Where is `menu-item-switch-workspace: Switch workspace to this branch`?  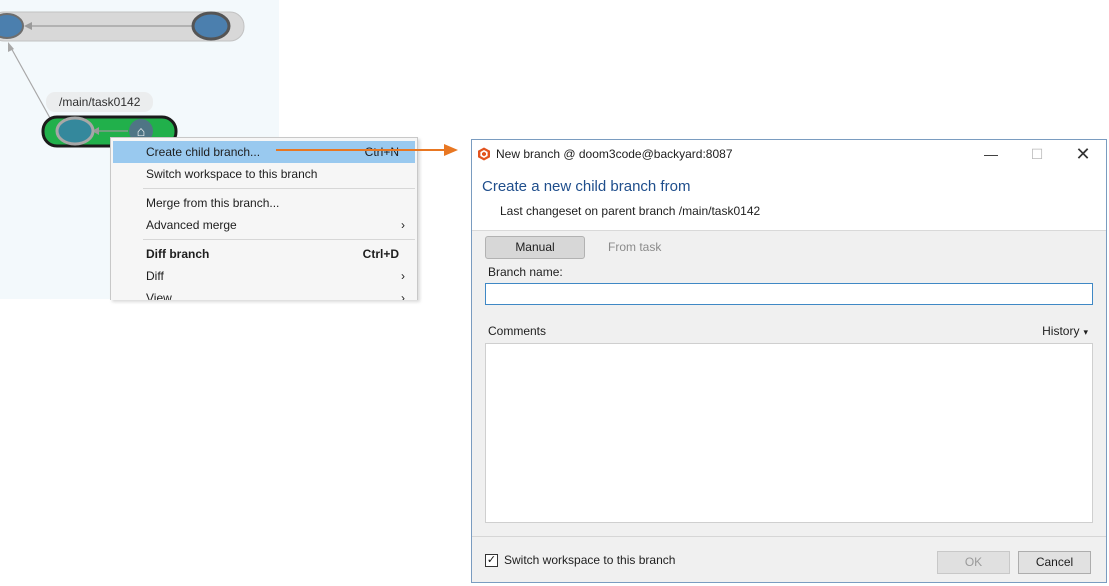
menu-item-switch-workspace: Switch workspace to this branch is located at coordinates (264, 174).